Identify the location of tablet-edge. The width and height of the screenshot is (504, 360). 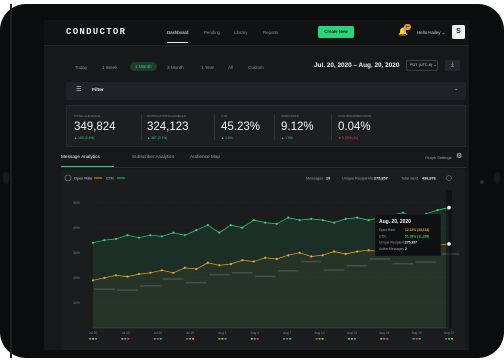
(11, 181).